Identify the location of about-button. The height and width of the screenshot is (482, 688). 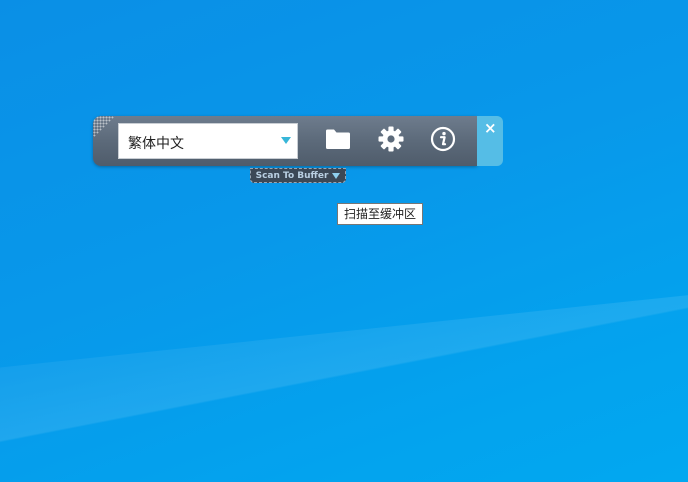
(443, 141).